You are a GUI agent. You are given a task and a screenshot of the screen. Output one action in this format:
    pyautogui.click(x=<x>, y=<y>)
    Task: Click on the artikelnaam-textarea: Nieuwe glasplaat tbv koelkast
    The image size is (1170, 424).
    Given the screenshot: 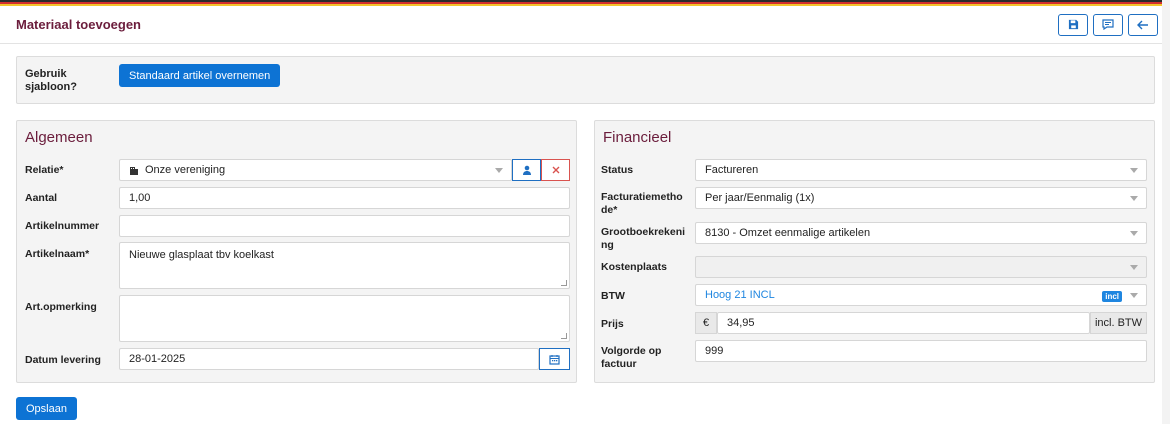 What is the action you would take?
    pyautogui.click(x=344, y=265)
    